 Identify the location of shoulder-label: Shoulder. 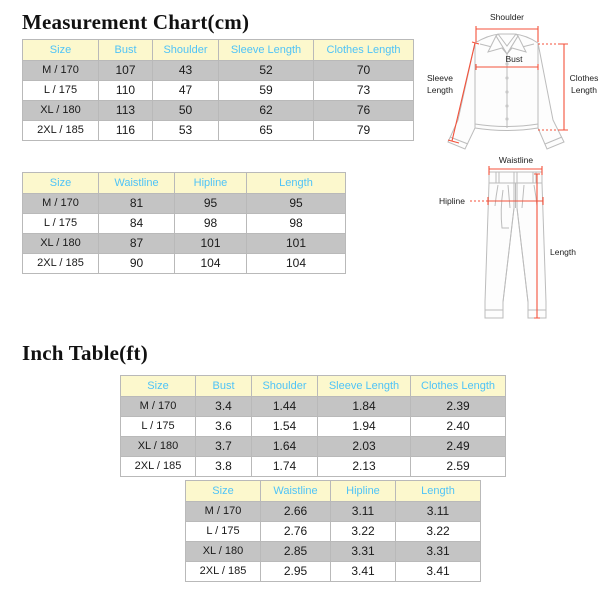
(507, 17).